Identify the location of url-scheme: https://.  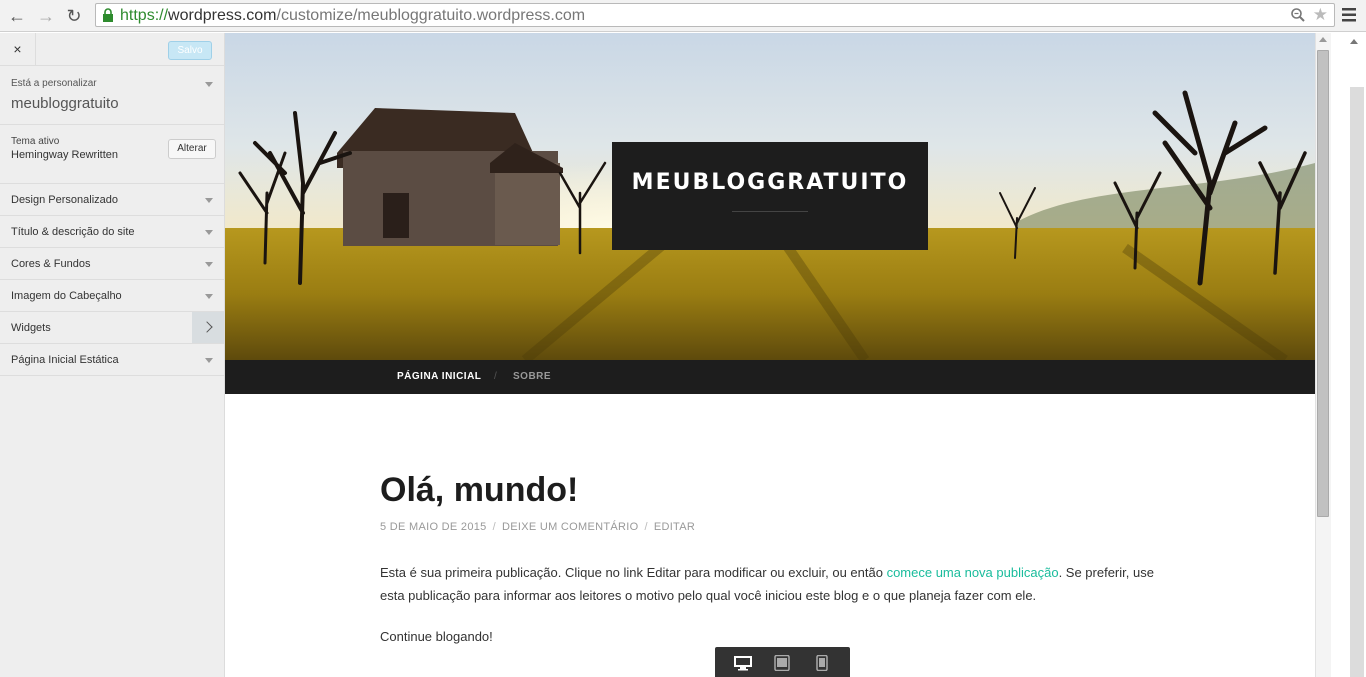
(144, 15).